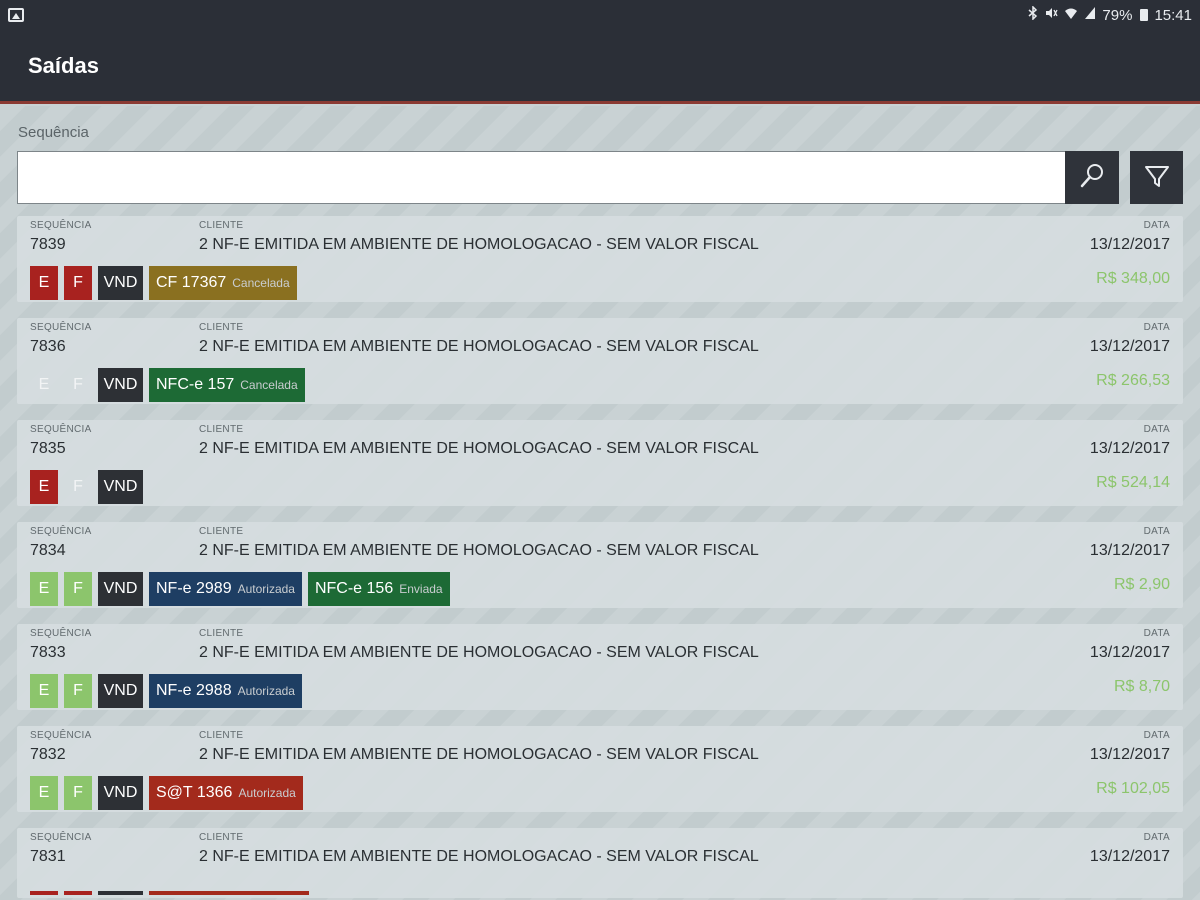  I want to click on badges-row: E F VND NFC-e 157 Cancelada, so click(167, 385).